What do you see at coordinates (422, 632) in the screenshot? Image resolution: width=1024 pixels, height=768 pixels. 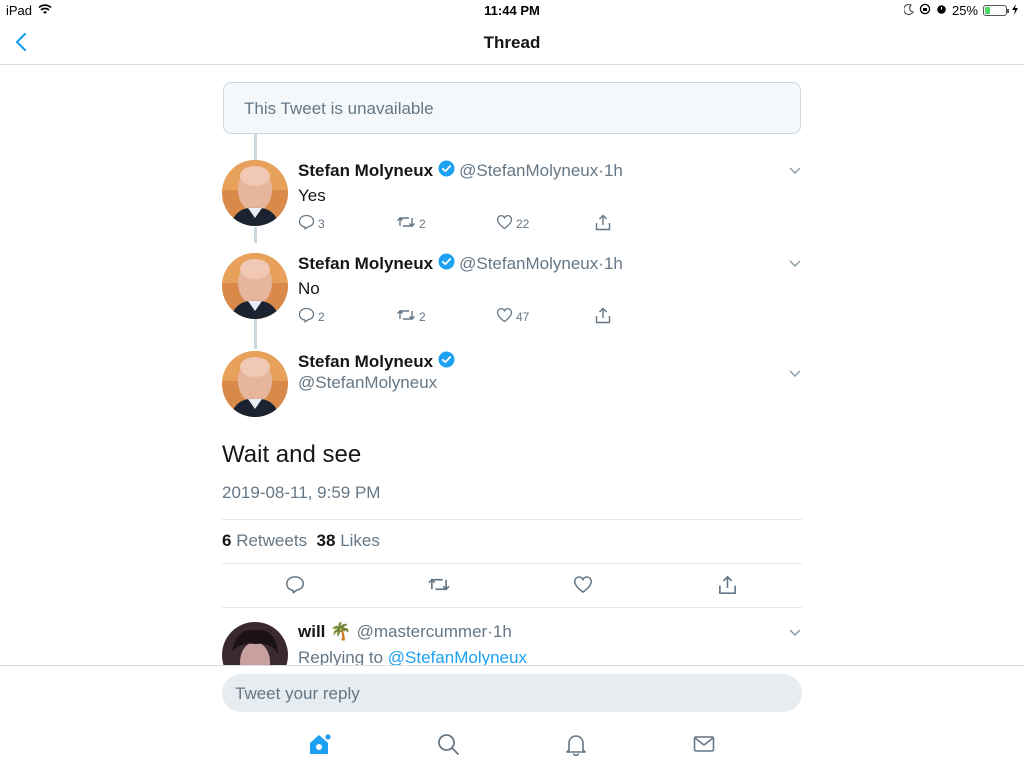 I see `author-handle: @mastercummer` at bounding box center [422, 632].